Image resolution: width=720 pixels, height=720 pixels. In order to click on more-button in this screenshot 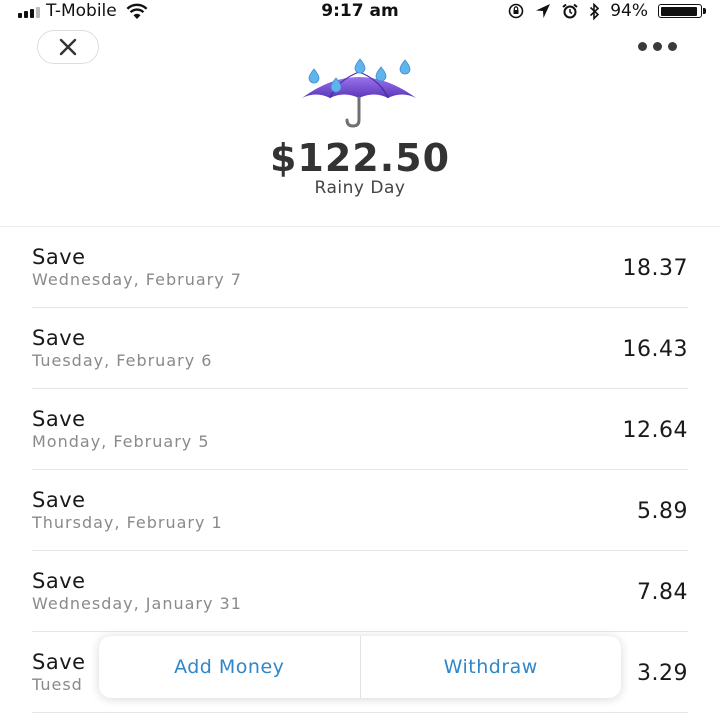, I will do `click(657, 46)`.